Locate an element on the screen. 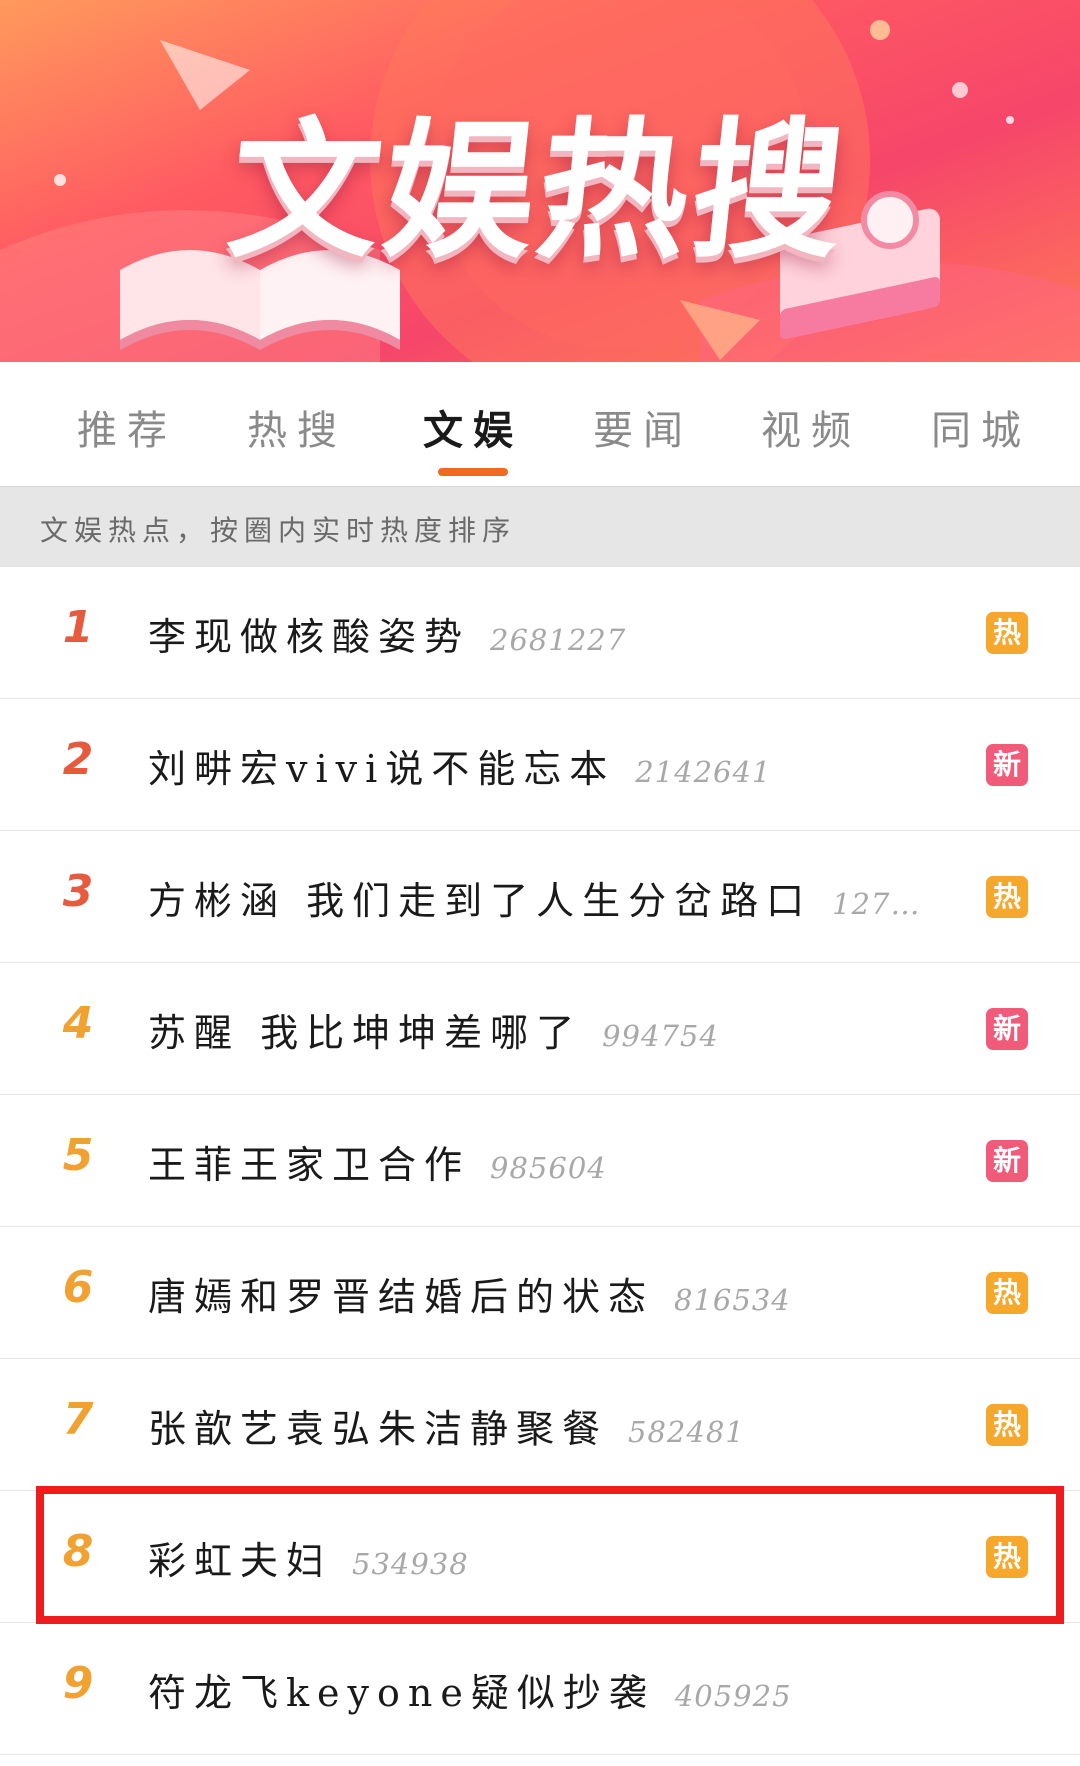 The width and height of the screenshot is (1080, 1766). rank-number: 3 is located at coordinates (78, 891).